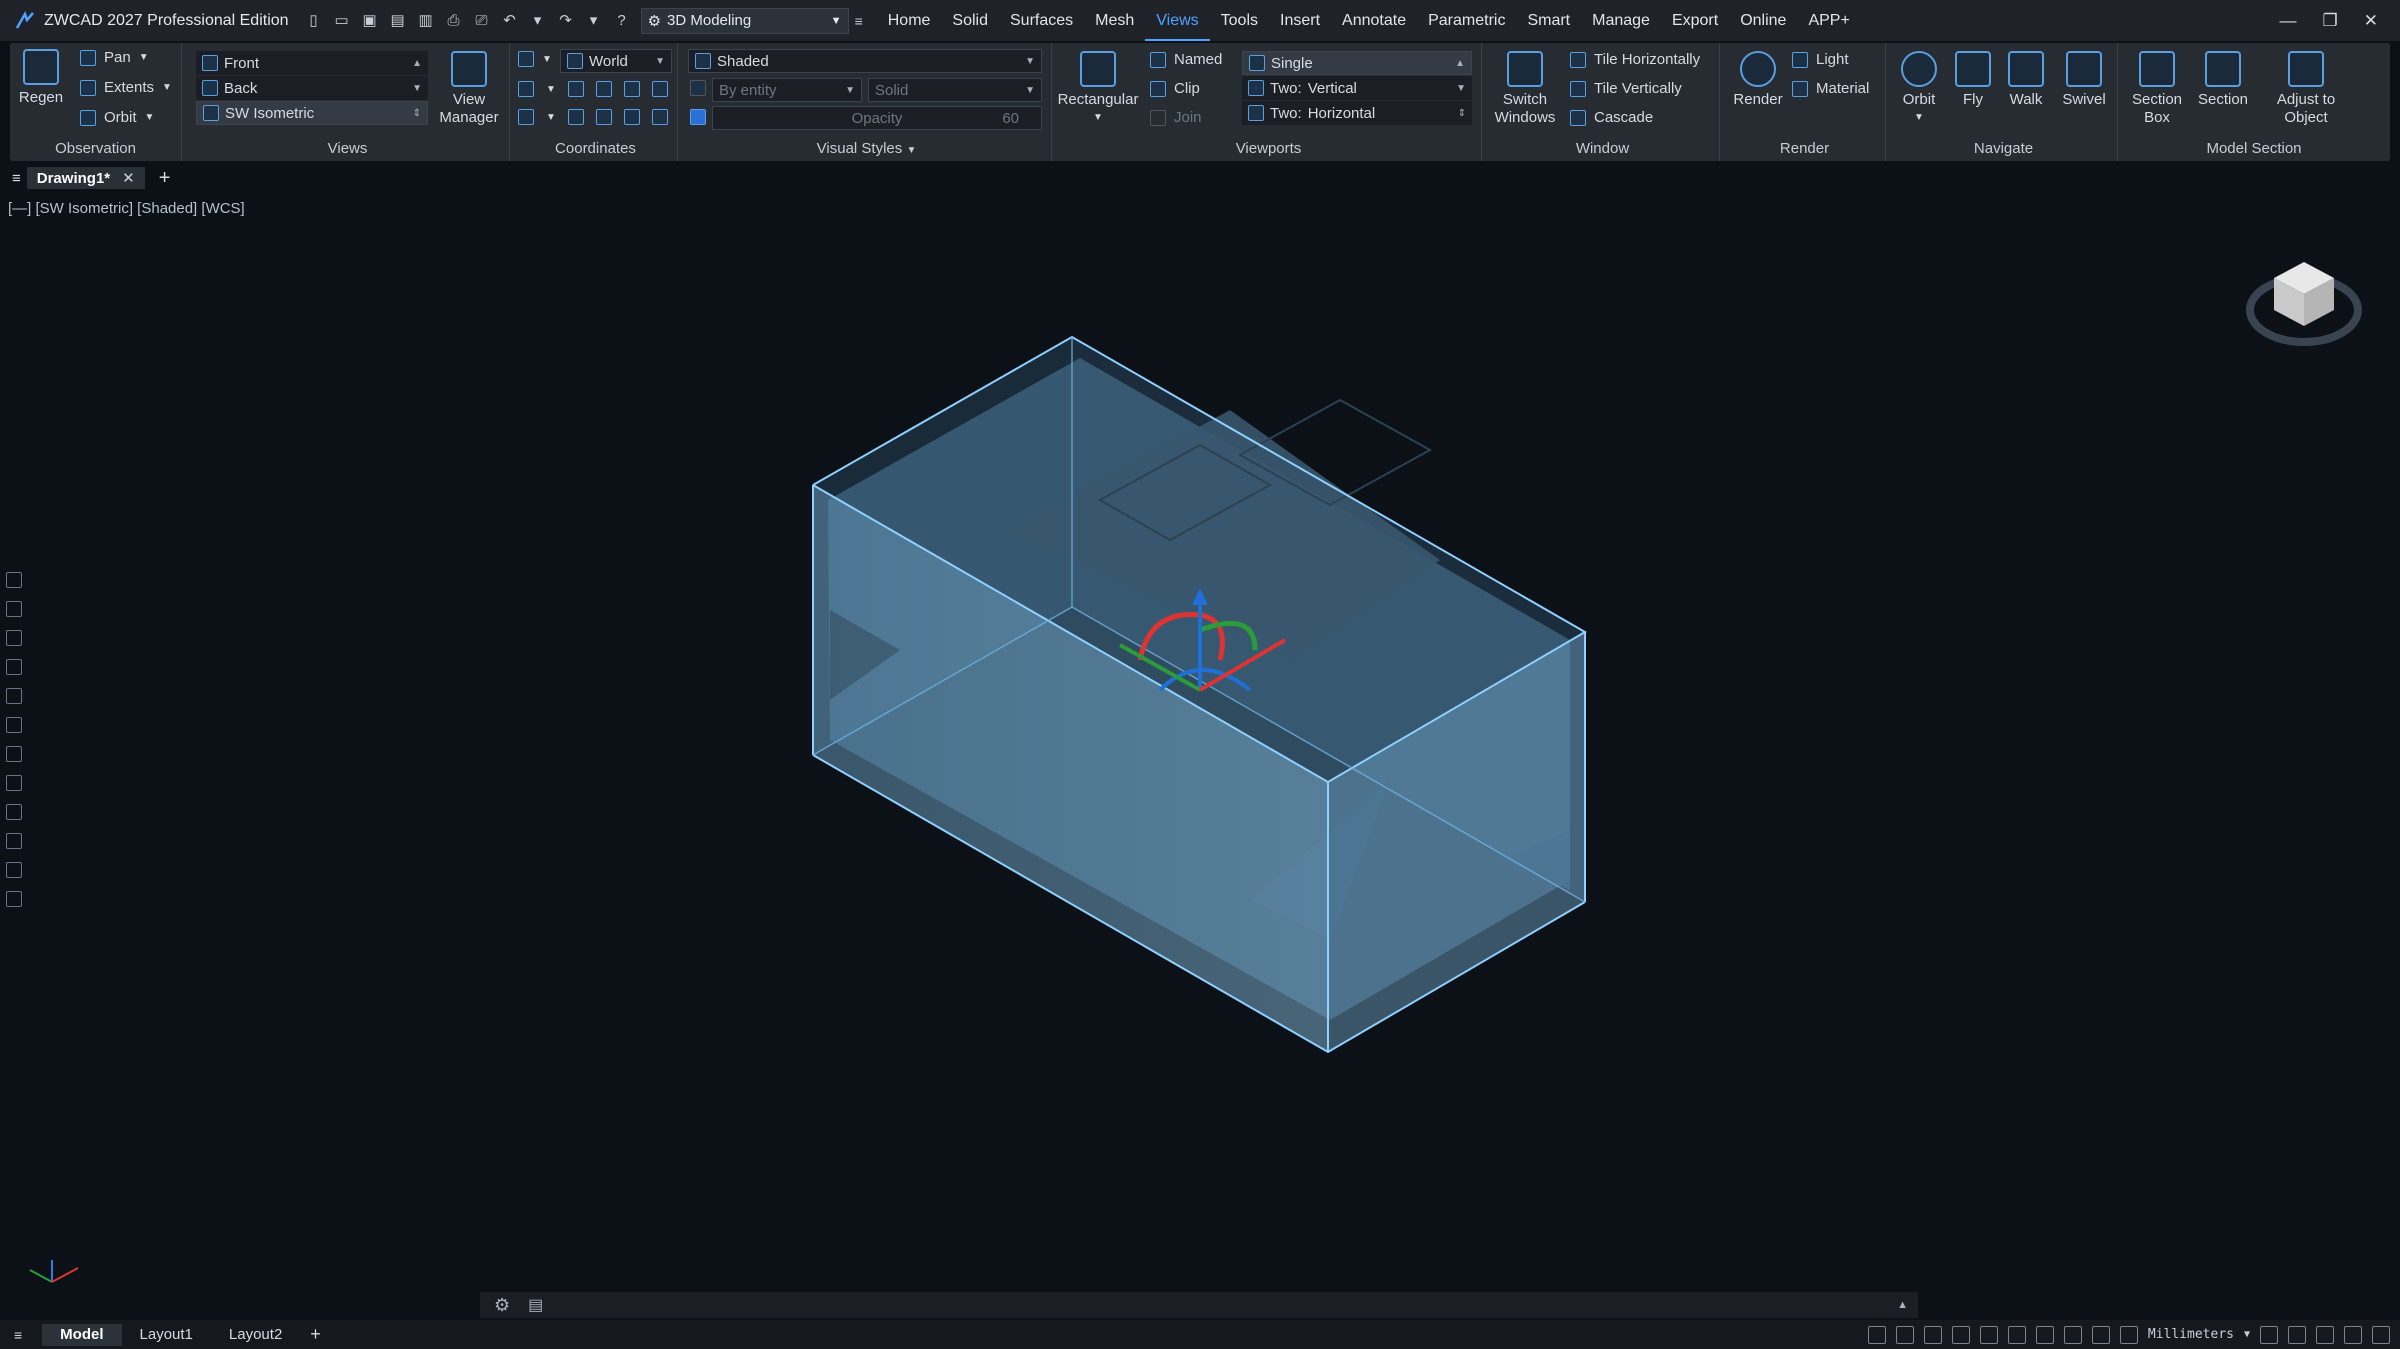 This screenshot has height=1349, width=2400. What do you see at coordinates (1988, 1334) in the screenshot?
I see `dynamic-ucs-icon` at bounding box center [1988, 1334].